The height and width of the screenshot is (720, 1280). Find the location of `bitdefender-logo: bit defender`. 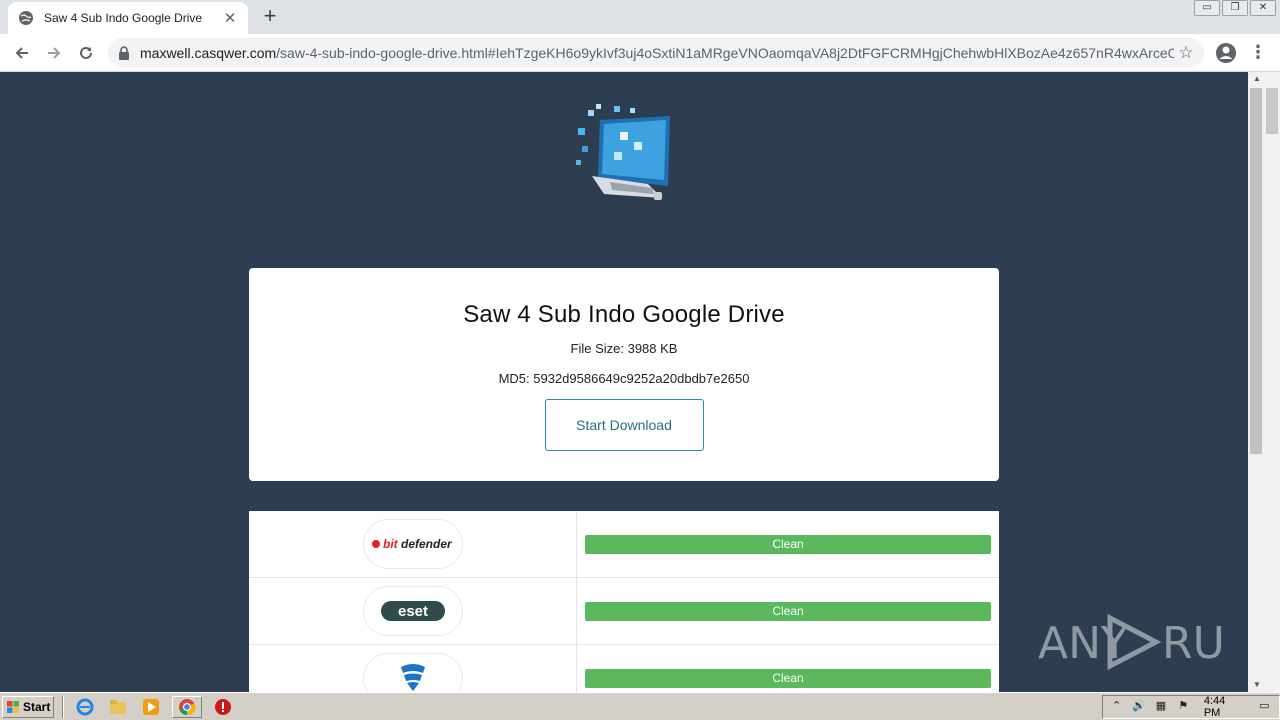

bitdefender-logo: bit defender is located at coordinates (412, 544).